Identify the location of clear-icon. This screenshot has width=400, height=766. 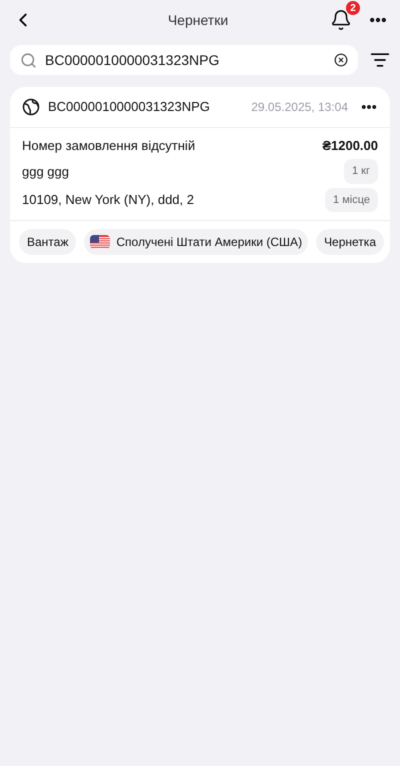
(341, 60).